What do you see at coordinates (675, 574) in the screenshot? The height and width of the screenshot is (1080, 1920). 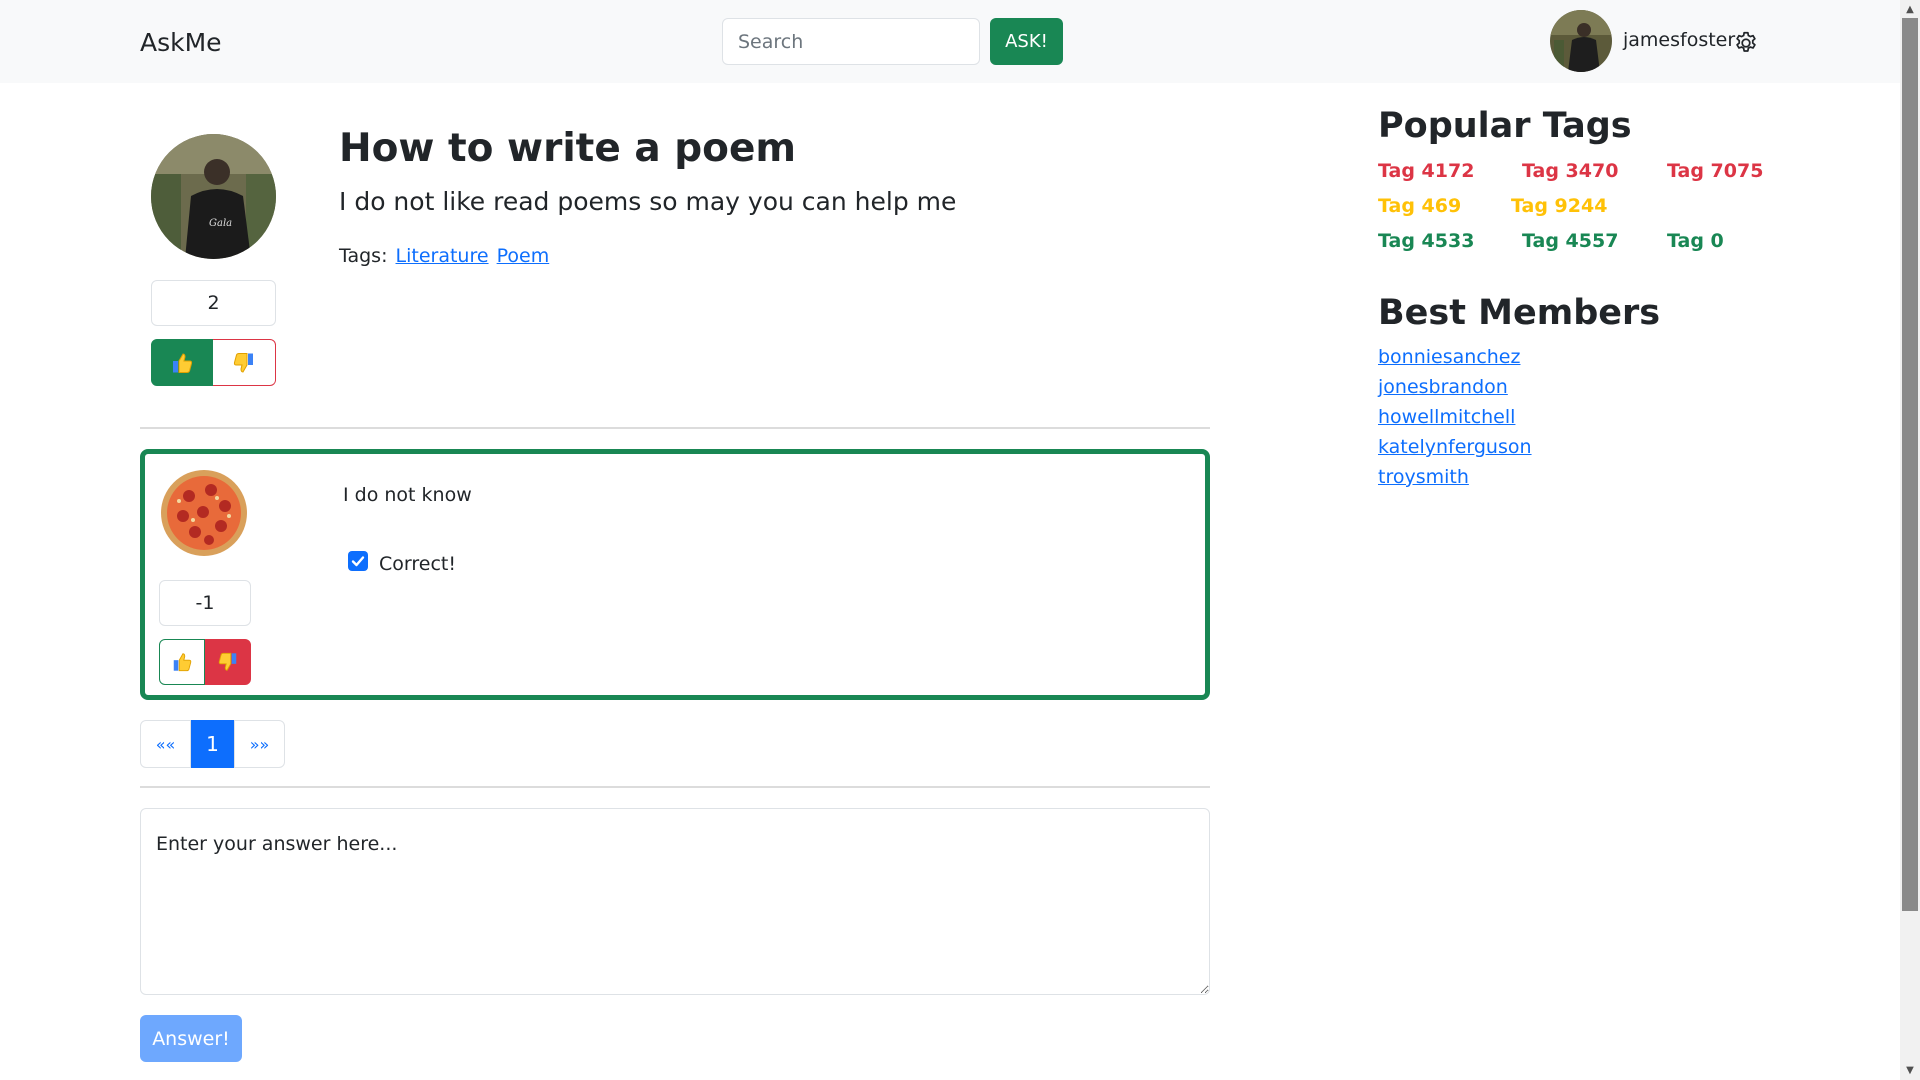 I see `answer-card: -1 I do not know Correct!` at bounding box center [675, 574].